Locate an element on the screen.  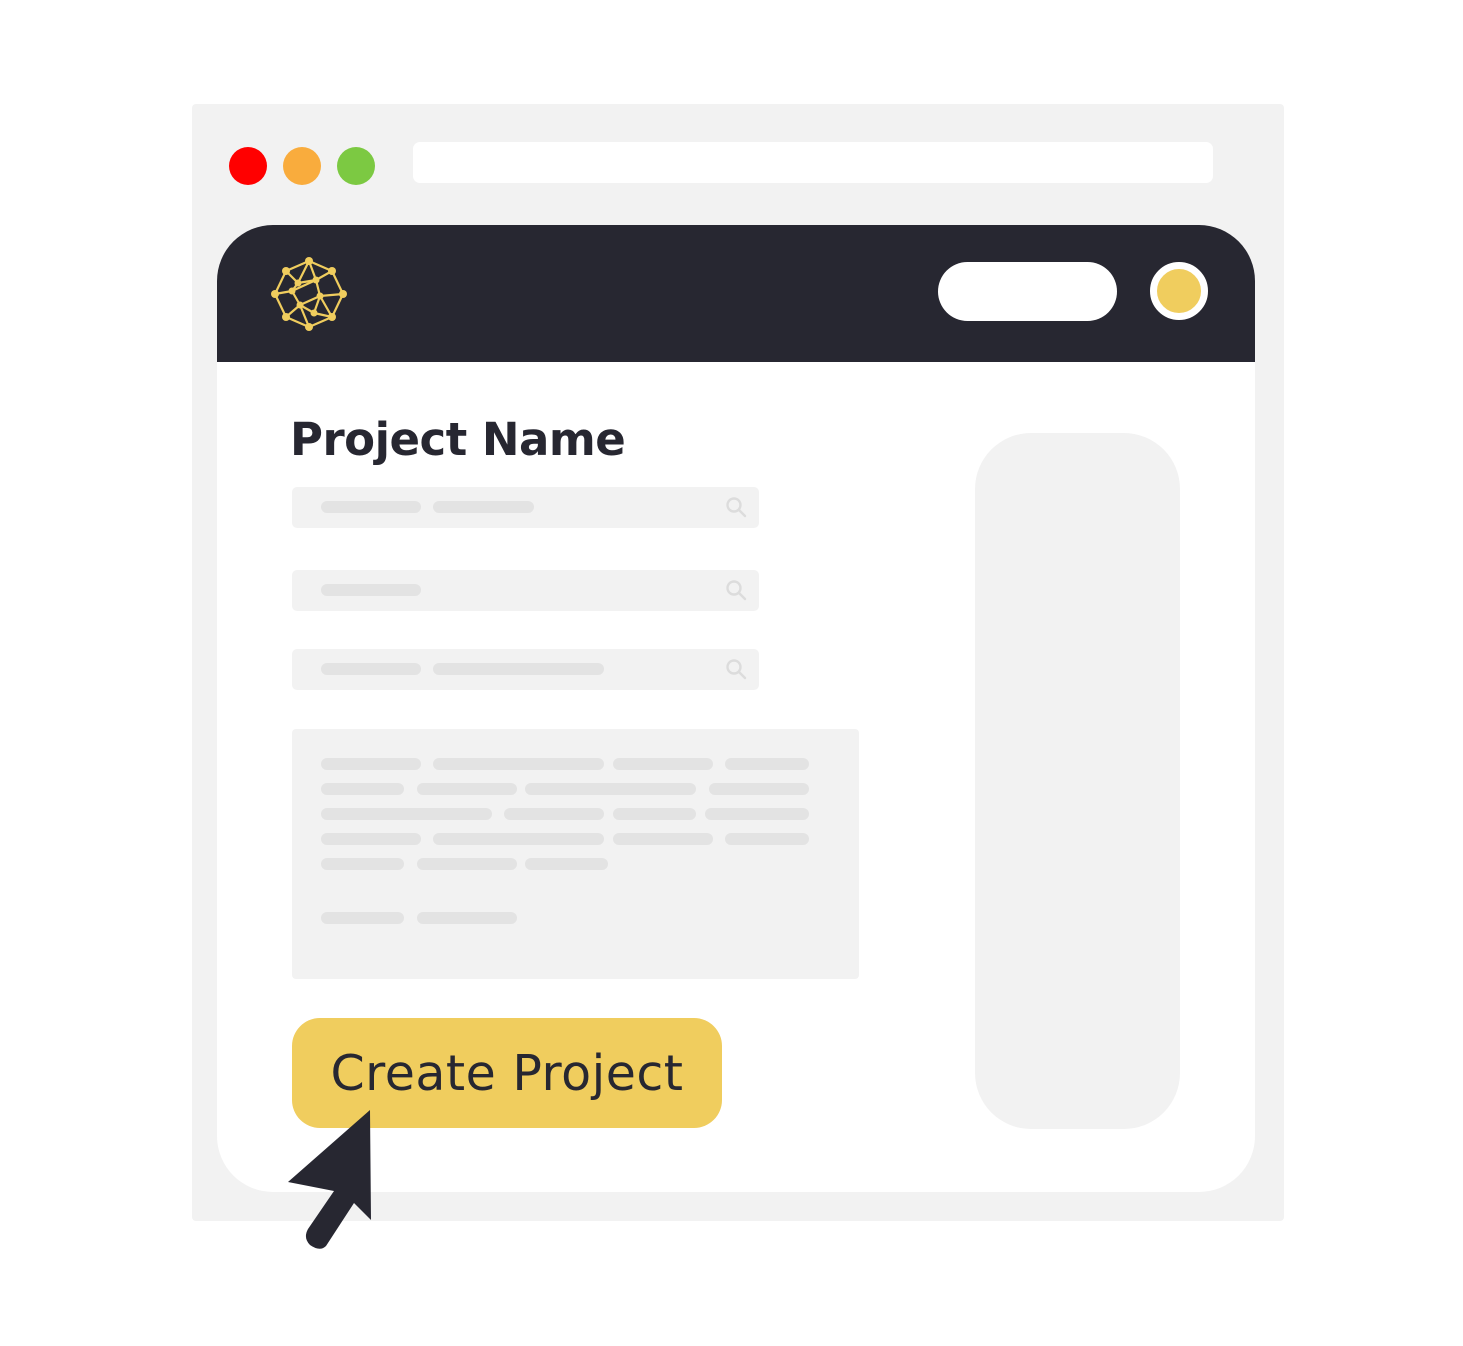
address-bar is located at coordinates (813, 162).